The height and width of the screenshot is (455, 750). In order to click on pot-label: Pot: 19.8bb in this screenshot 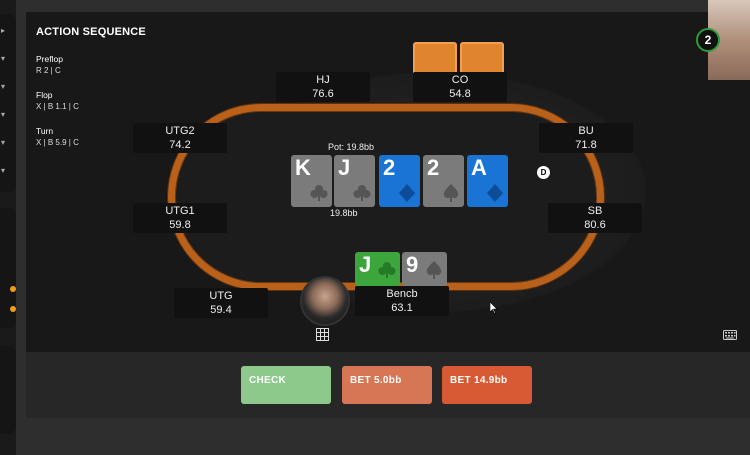, I will do `click(351, 147)`.